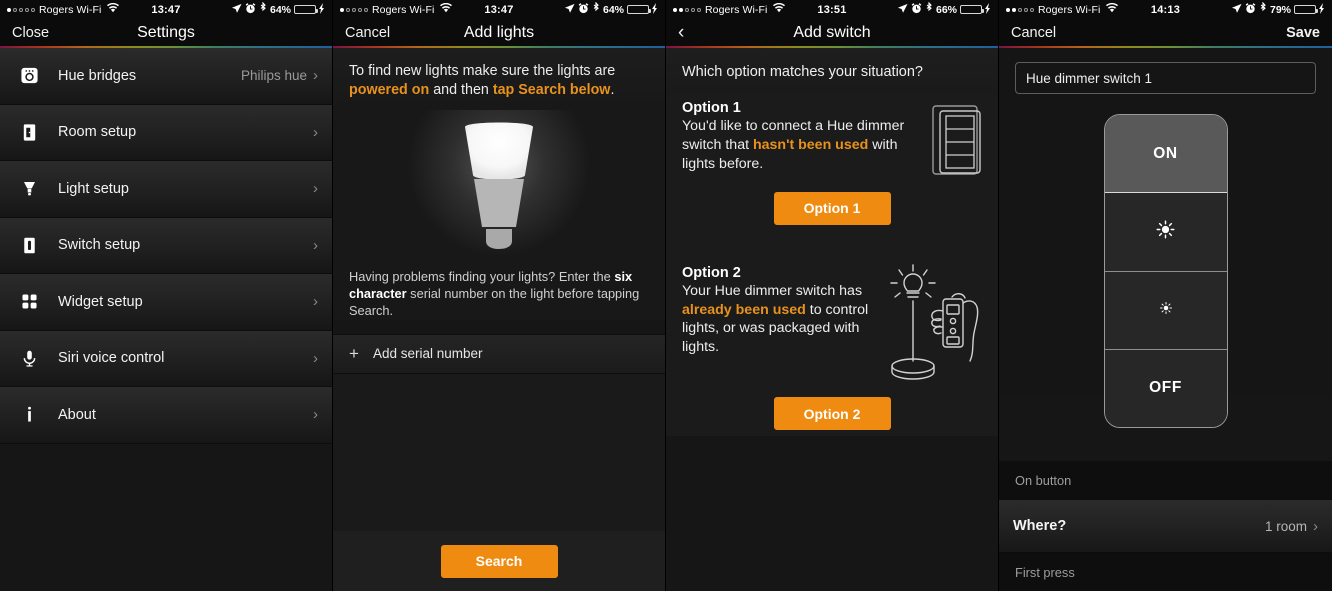 This screenshot has height=591, width=1332. Describe the element at coordinates (832, 208) in the screenshot. I see `option-1-button: Option 1` at that location.